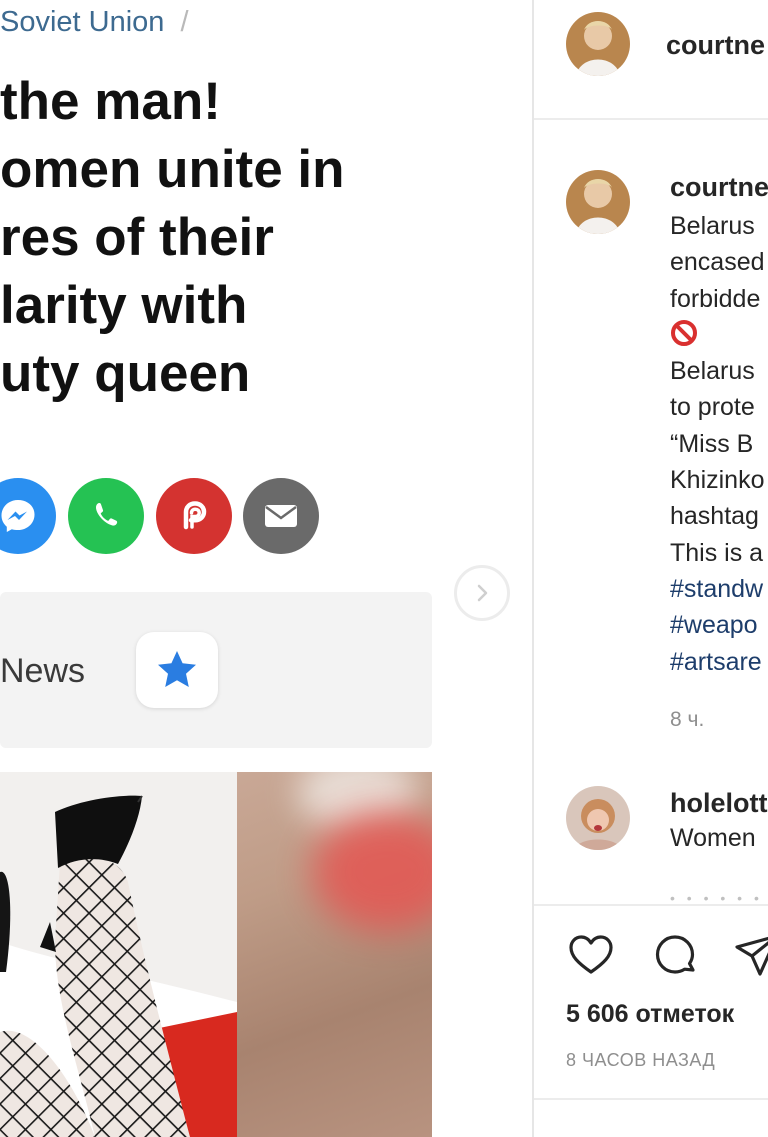 Image resolution: width=768 pixels, height=1137 pixels. What do you see at coordinates (717, 625) in the screenshot?
I see `hashtag-link: #weapo` at bounding box center [717, 625].